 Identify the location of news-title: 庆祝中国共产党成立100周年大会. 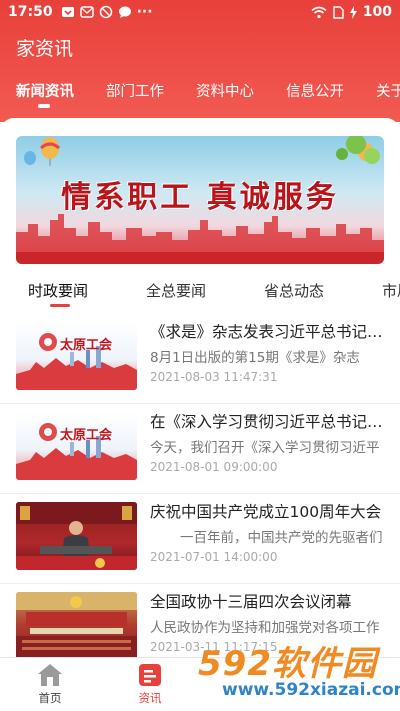
(266, 512).